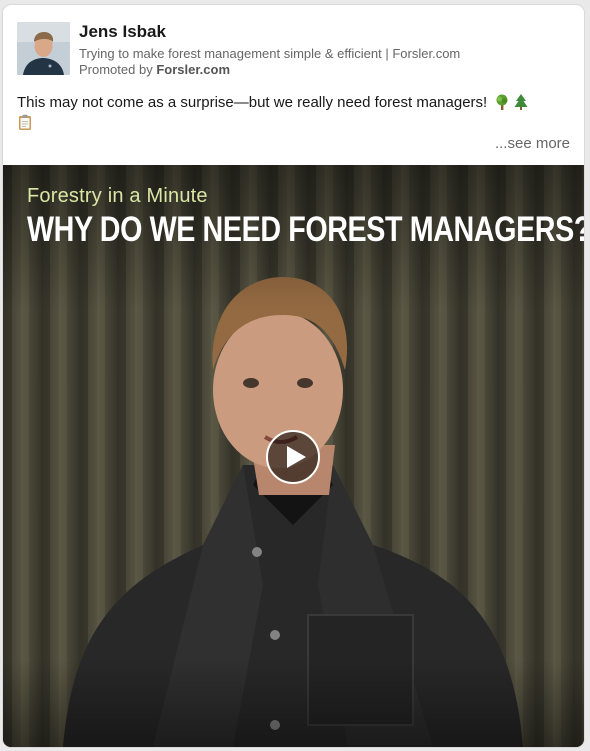 The width and height of the screenshot is (590, 751). Describe the element at coordinates (43, 48) in the screenshot. I see `author-avatar` at that location.